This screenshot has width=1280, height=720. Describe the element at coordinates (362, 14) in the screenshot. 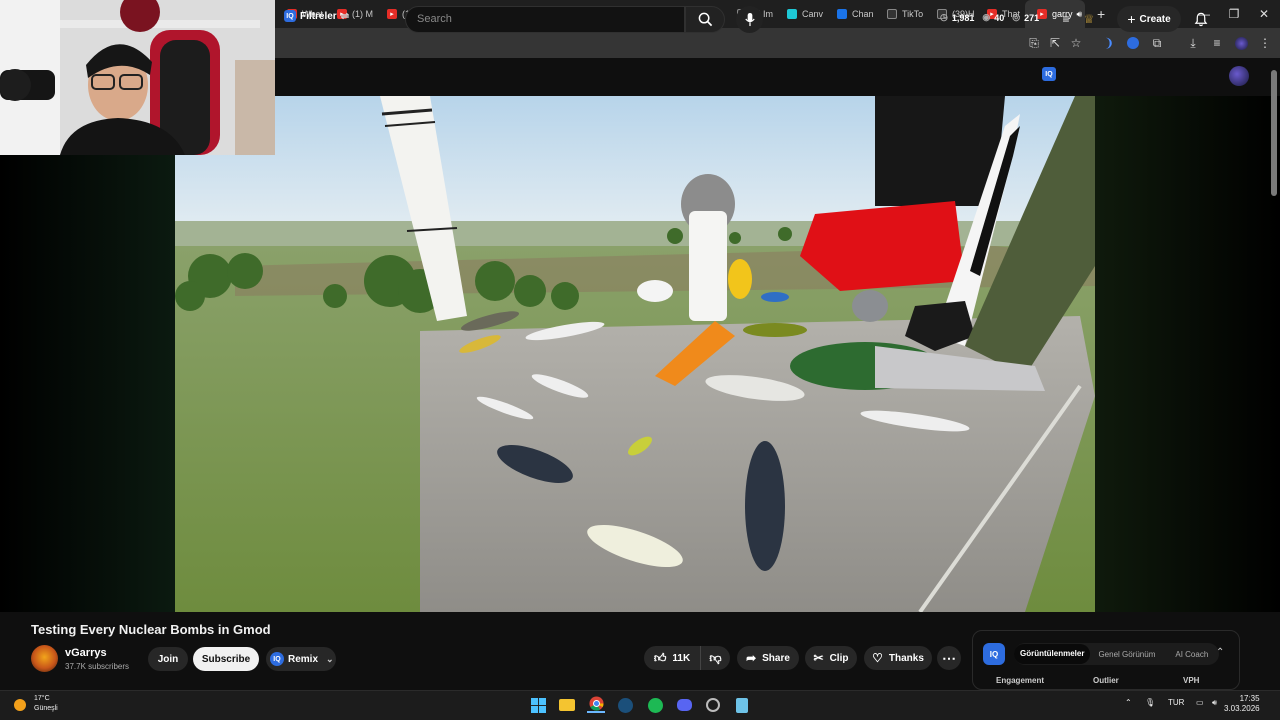

I see `tab-label: (1) M` at that location.